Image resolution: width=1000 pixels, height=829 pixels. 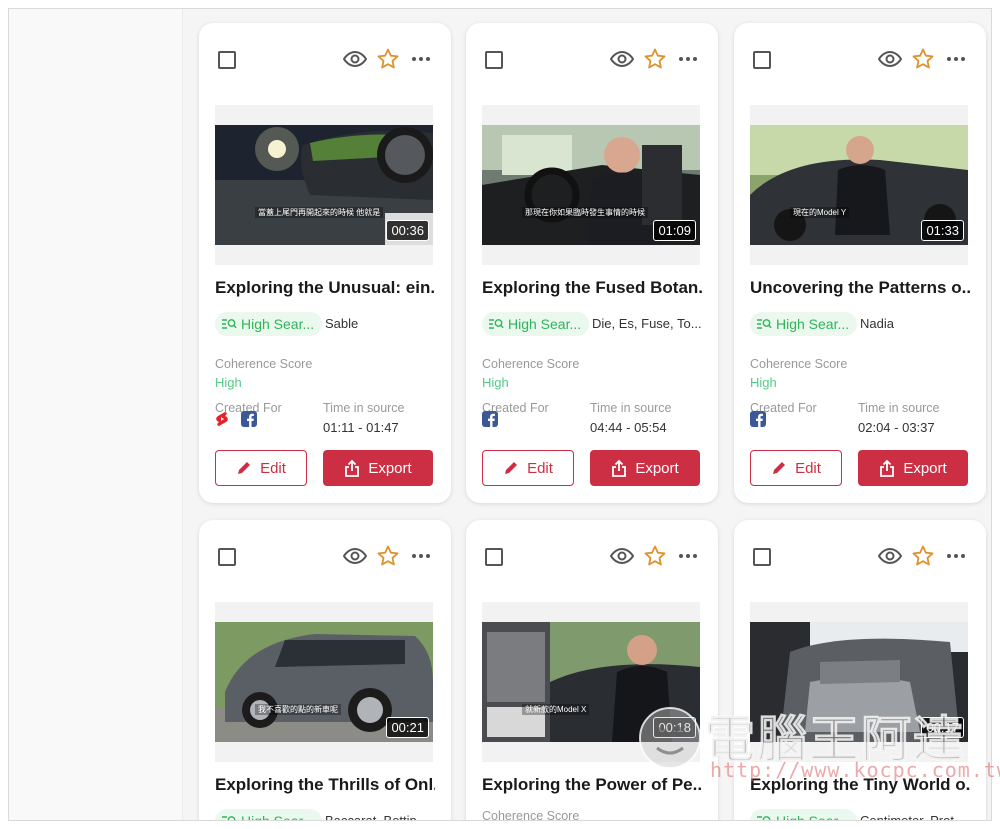 What do you see at coordinates (591, 682) in the screenshot?
I see `video-thumbnail: 就新款的Model X 00:18` at bounding box center [591, 682].